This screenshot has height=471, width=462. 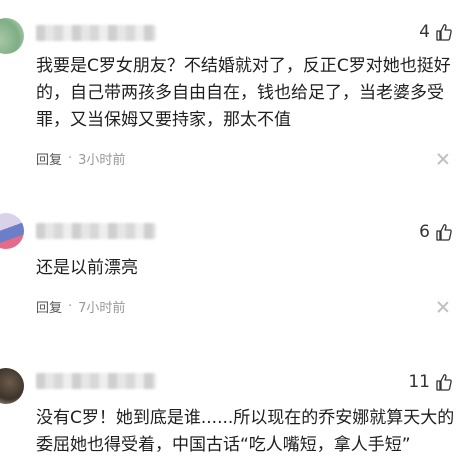 What do you see at coordinates (102, 308) in the screenshot?
I see `timestamp: 7小时前` at bounding box center [102, 308].